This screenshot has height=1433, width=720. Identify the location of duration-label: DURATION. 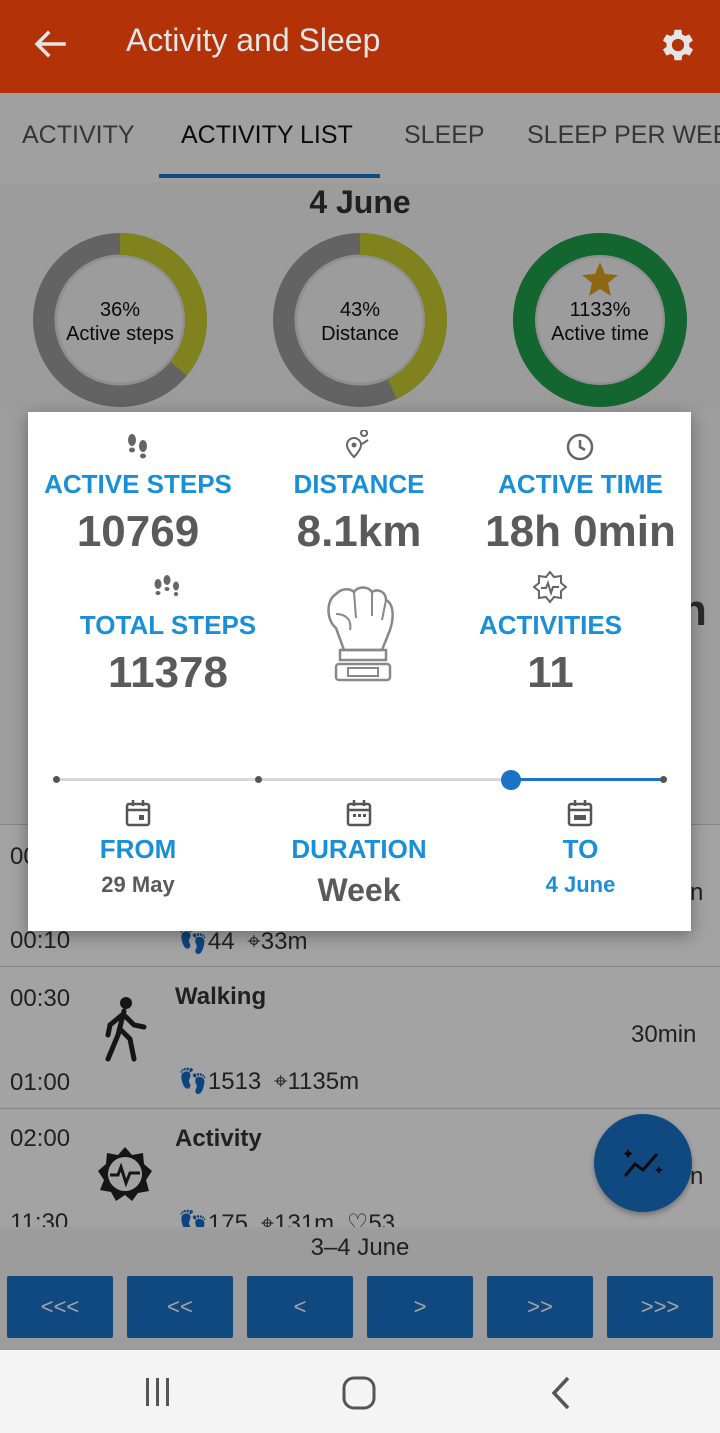
(359, 849).